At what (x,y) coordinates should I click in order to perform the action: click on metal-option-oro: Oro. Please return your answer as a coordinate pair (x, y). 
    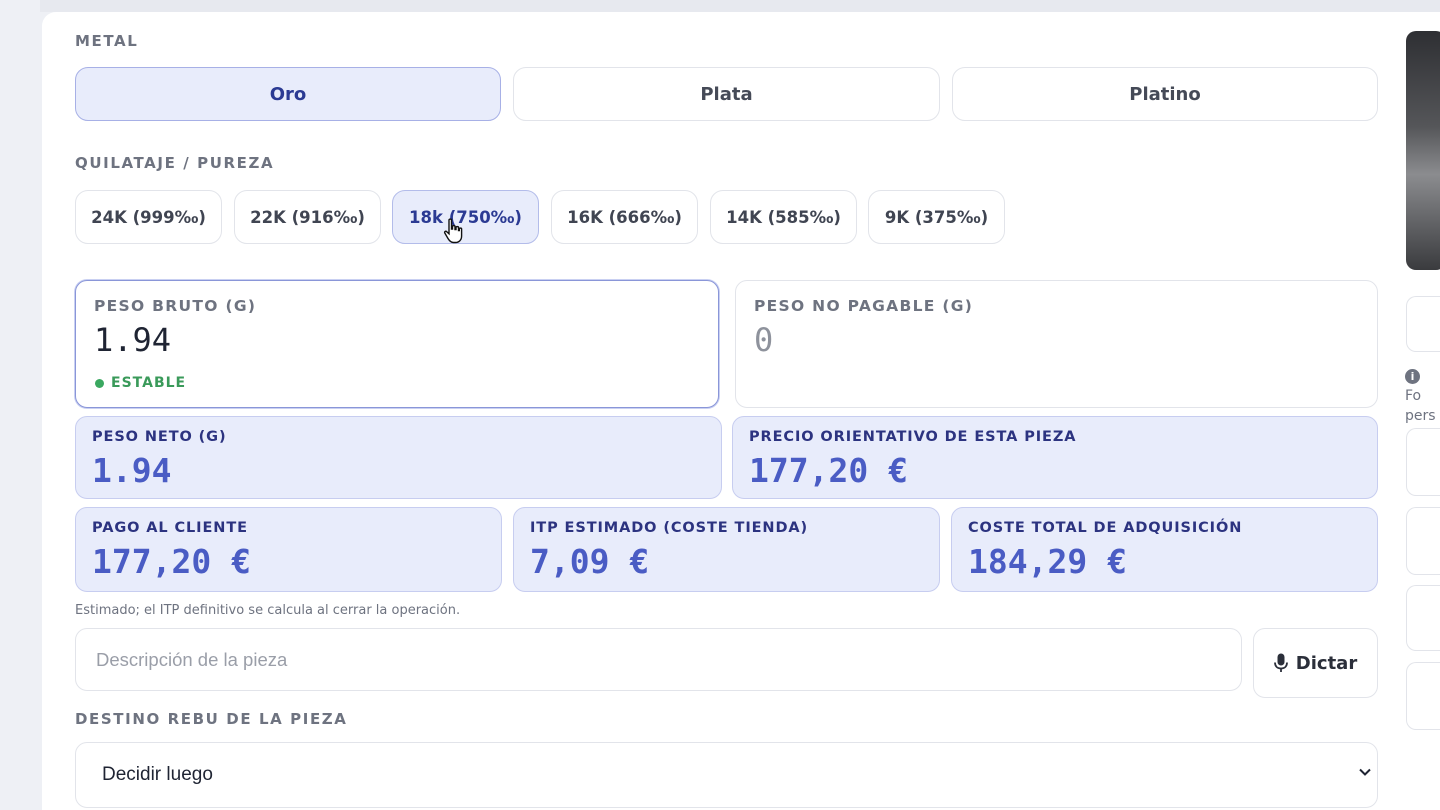
    Looking at the image, I should click on (288, 94).